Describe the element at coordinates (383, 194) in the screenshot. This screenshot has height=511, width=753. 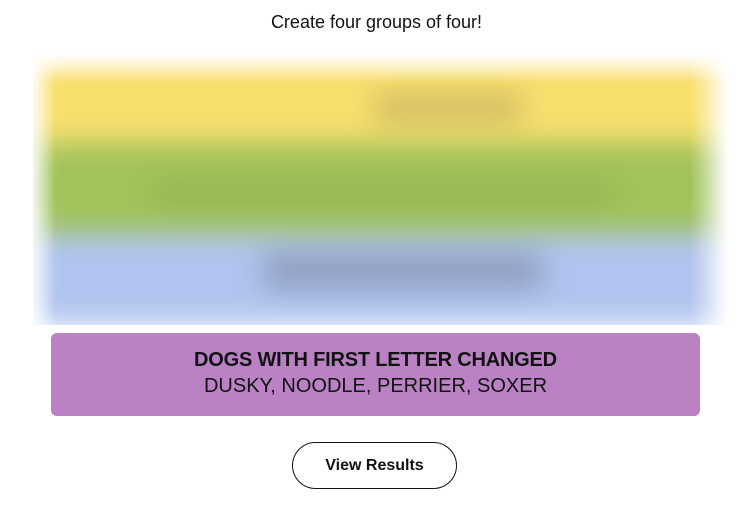
I see `blurred-green-text` at that location.